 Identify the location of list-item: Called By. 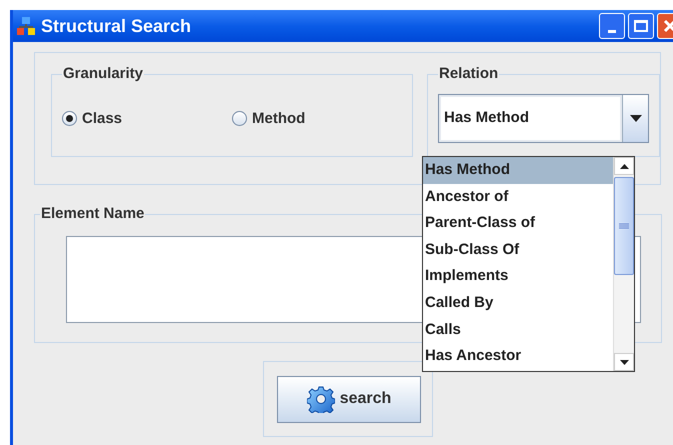
(518, 303).